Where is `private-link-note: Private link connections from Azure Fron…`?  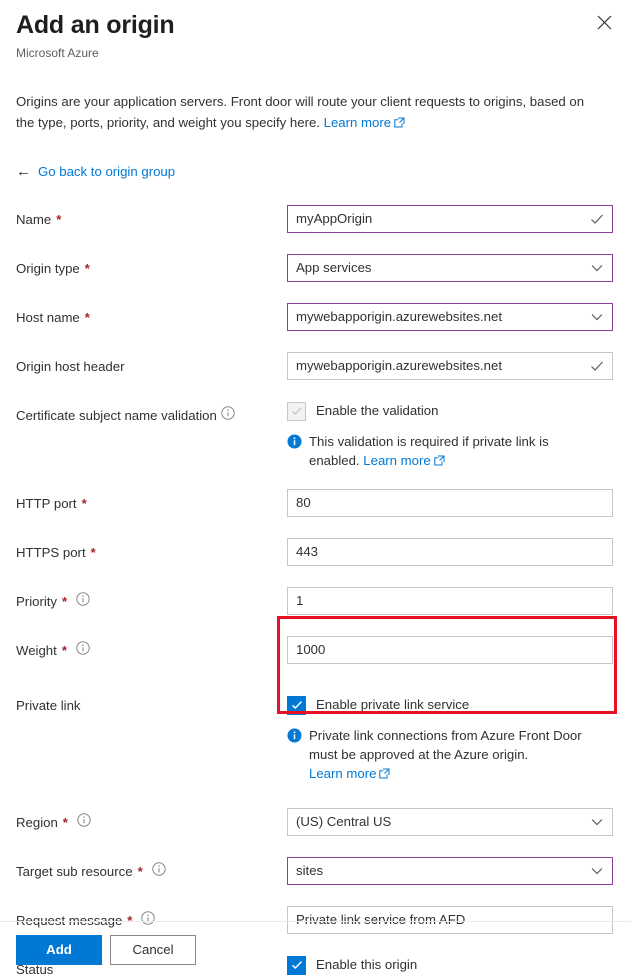 private-link-note: Private link connections from Azure Fron… is located at coordinates (442, 755).